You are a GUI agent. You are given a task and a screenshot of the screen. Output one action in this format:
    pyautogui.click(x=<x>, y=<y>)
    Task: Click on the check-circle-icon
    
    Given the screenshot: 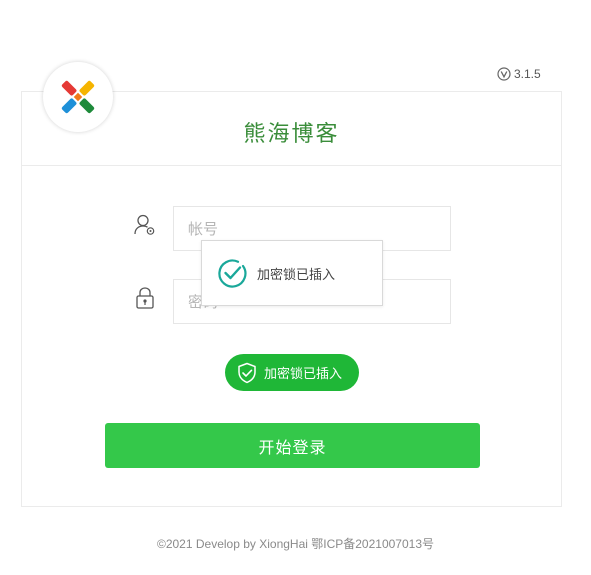 What is the action you would take?
    pyautogui.click(x=232, y=273)
    